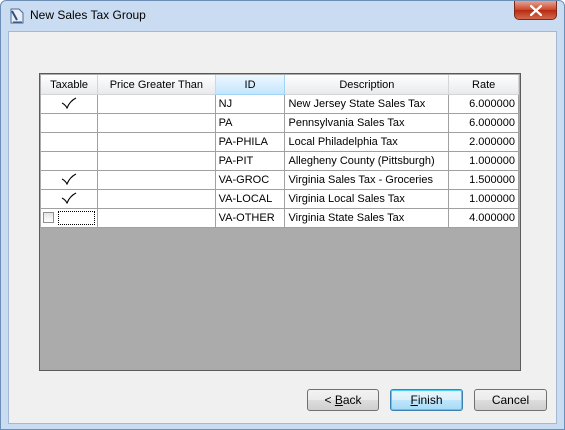 The height and width of the screenshot is (430, 565). Describe the element at coordinates (250, 218) in the screenshot. I see `id-cell: VA-OTHER` at that location.